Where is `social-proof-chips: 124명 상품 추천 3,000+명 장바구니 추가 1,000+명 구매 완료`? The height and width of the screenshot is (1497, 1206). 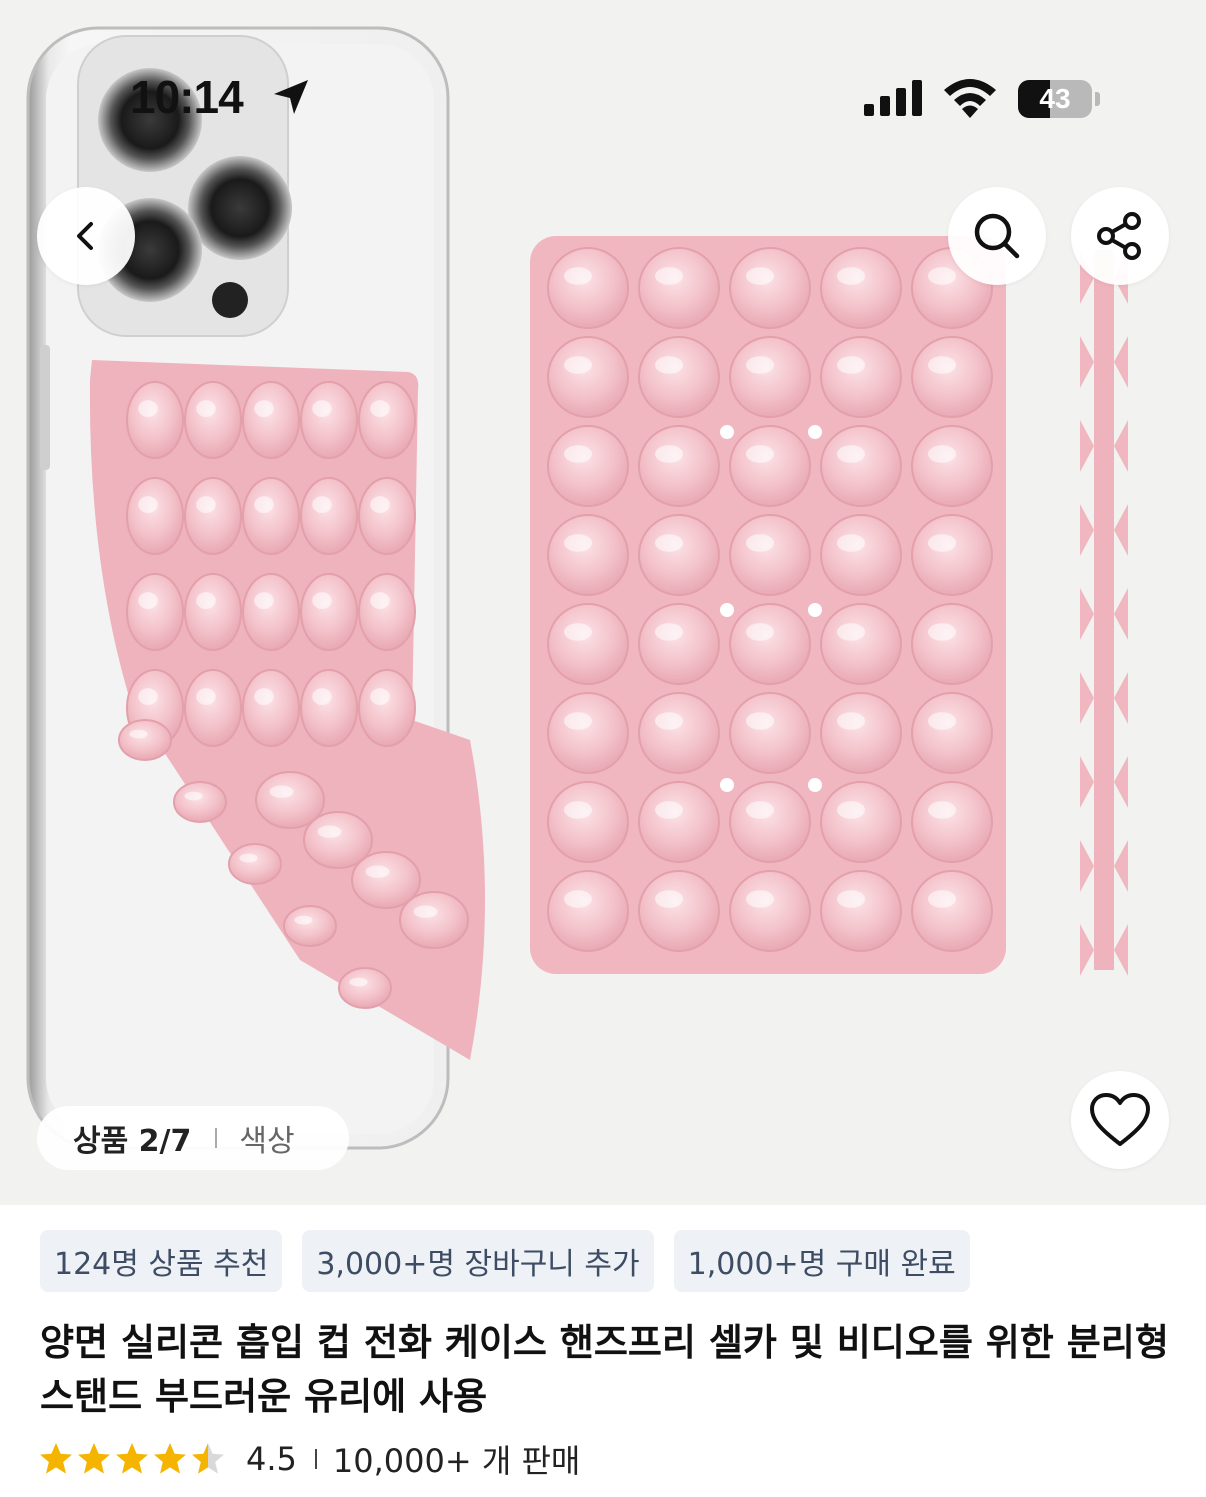 social-proof-chips: 124명 상품 추천 3,000+명 장바구니 추가 1,000+명 구매 완료 is located at coordinates (505, 1261).